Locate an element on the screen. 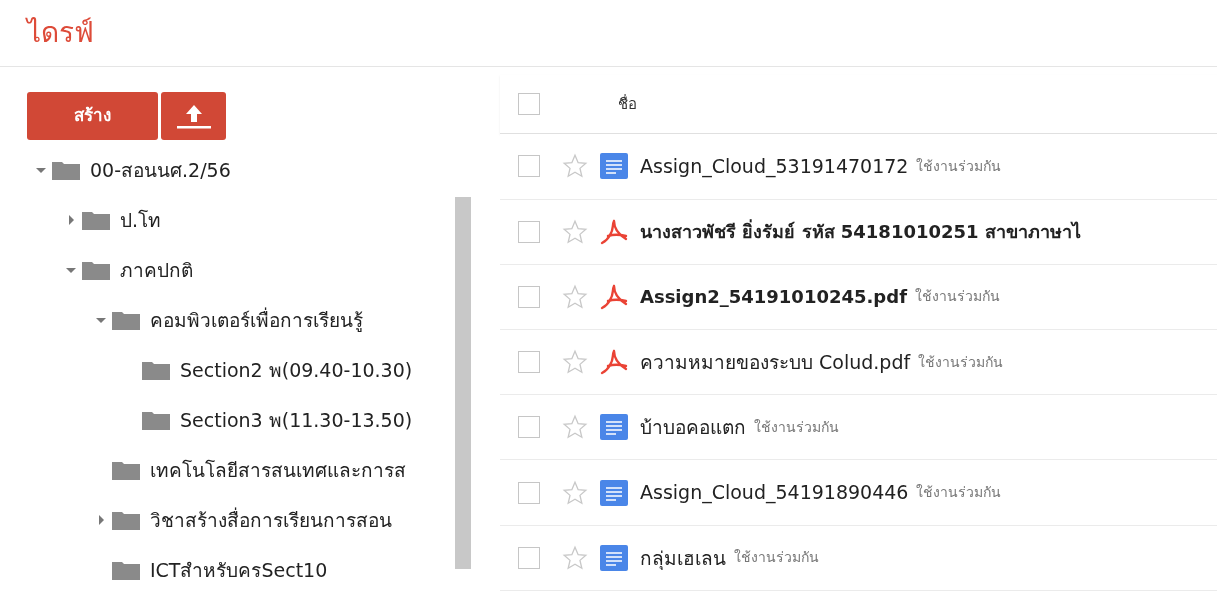 The width and height of the screenshot is (1217, 591). page-title: ไดรฟ์ is located at coordinates (60, 33).